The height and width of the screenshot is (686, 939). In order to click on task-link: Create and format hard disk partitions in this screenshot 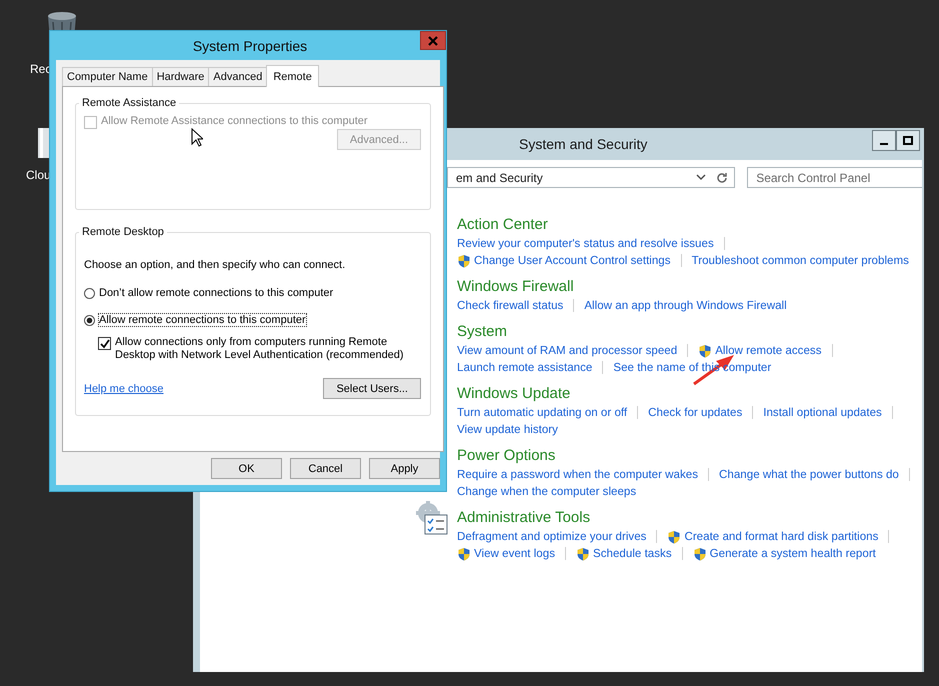, I will do `click(781, 536)`.